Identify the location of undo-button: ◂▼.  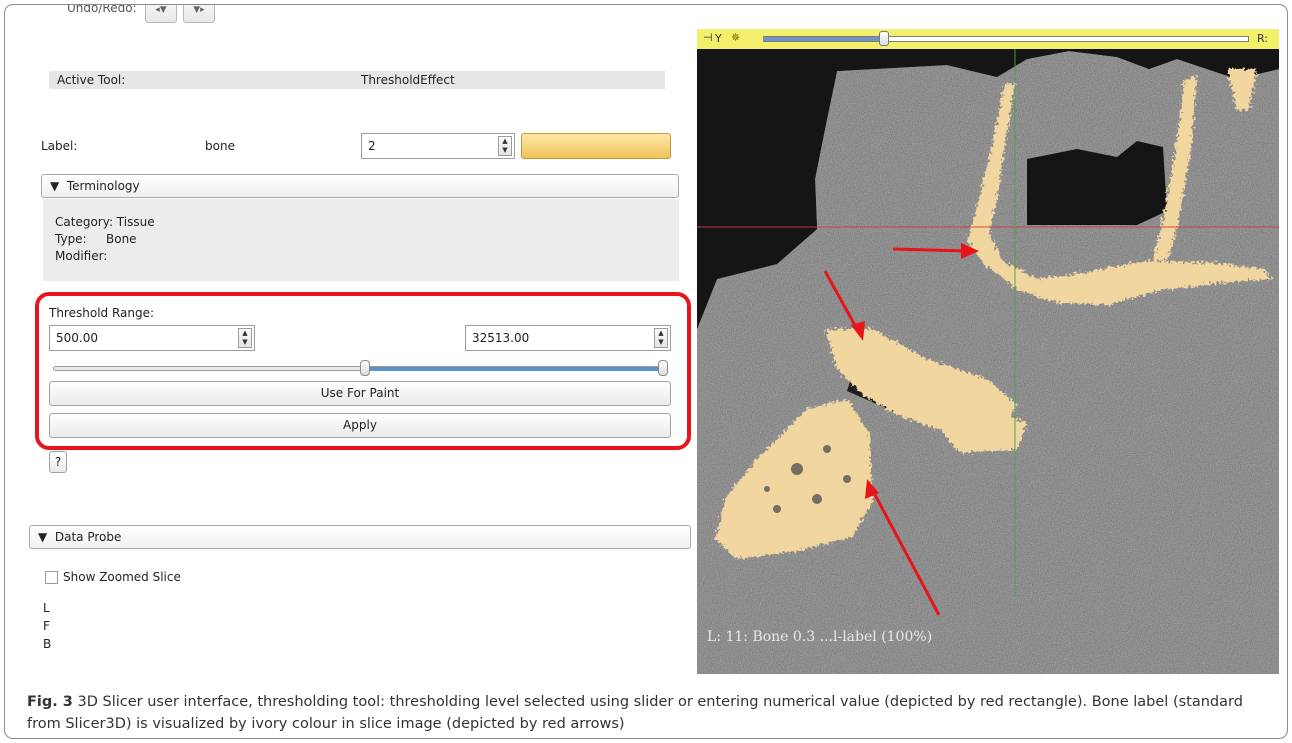
(161, 13).